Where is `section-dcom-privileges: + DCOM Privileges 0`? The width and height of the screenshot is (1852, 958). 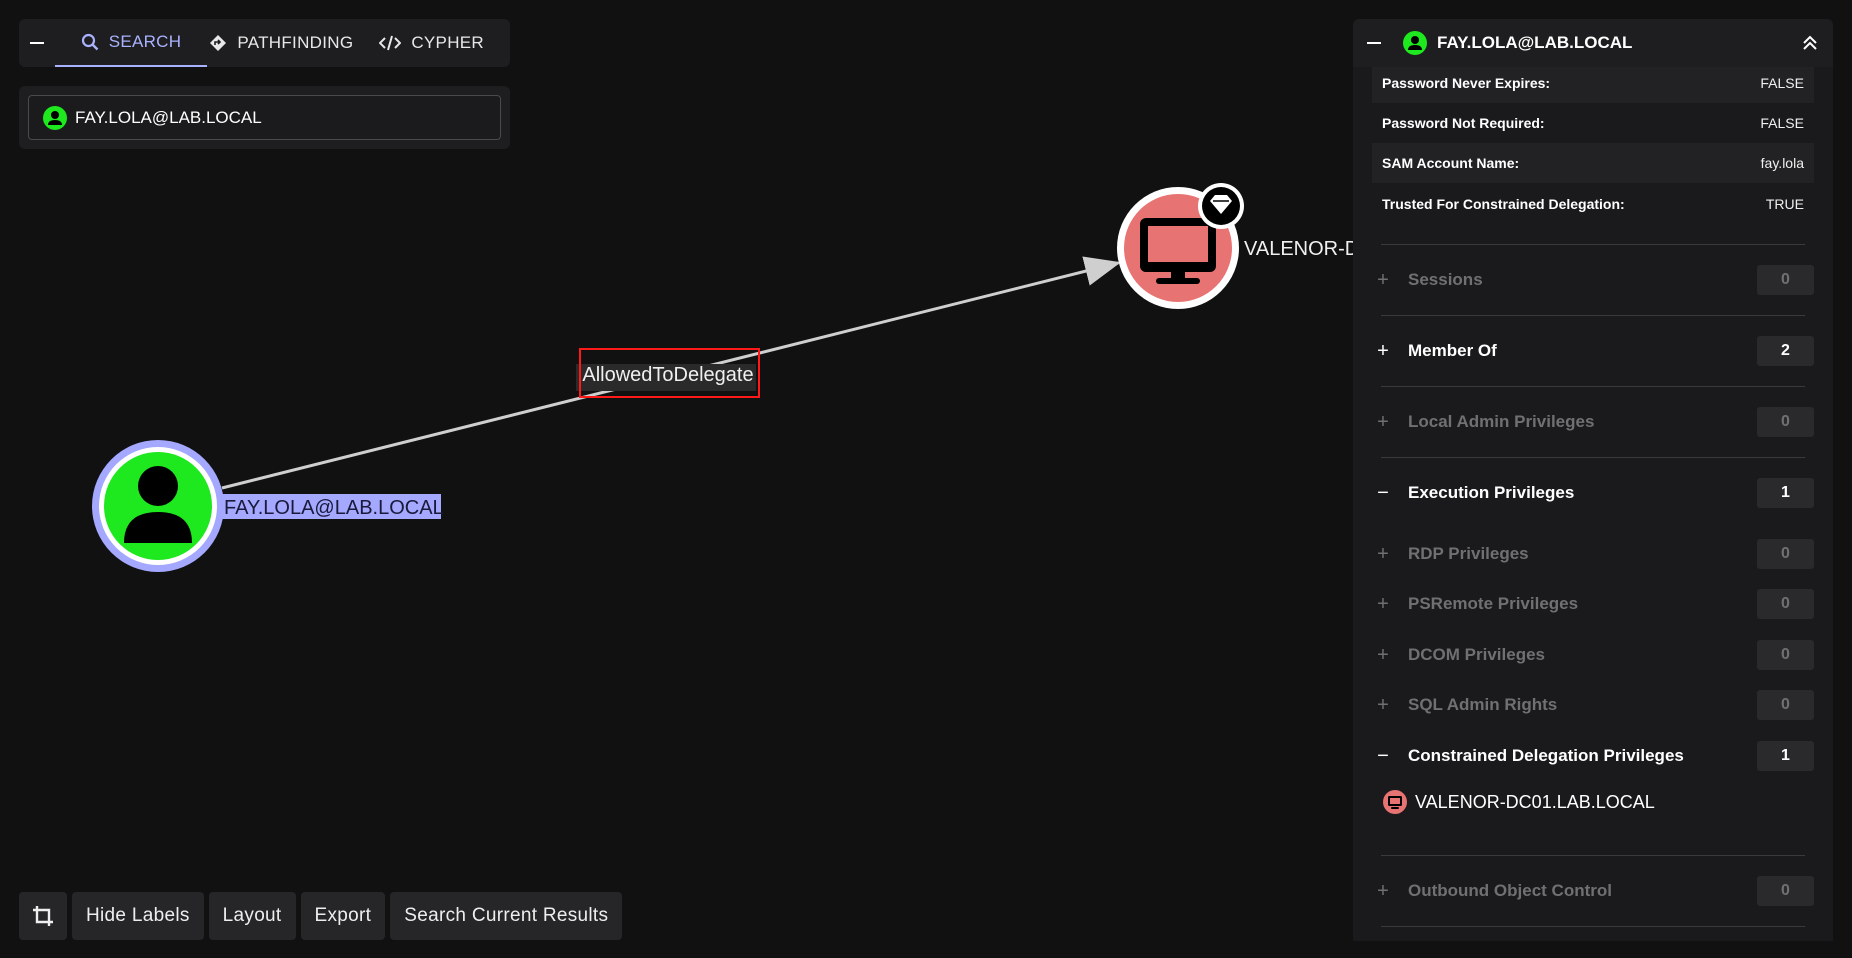 section-dcom-privileges: + DCOM Privileges 0 is located at coordinates (1593, 655).